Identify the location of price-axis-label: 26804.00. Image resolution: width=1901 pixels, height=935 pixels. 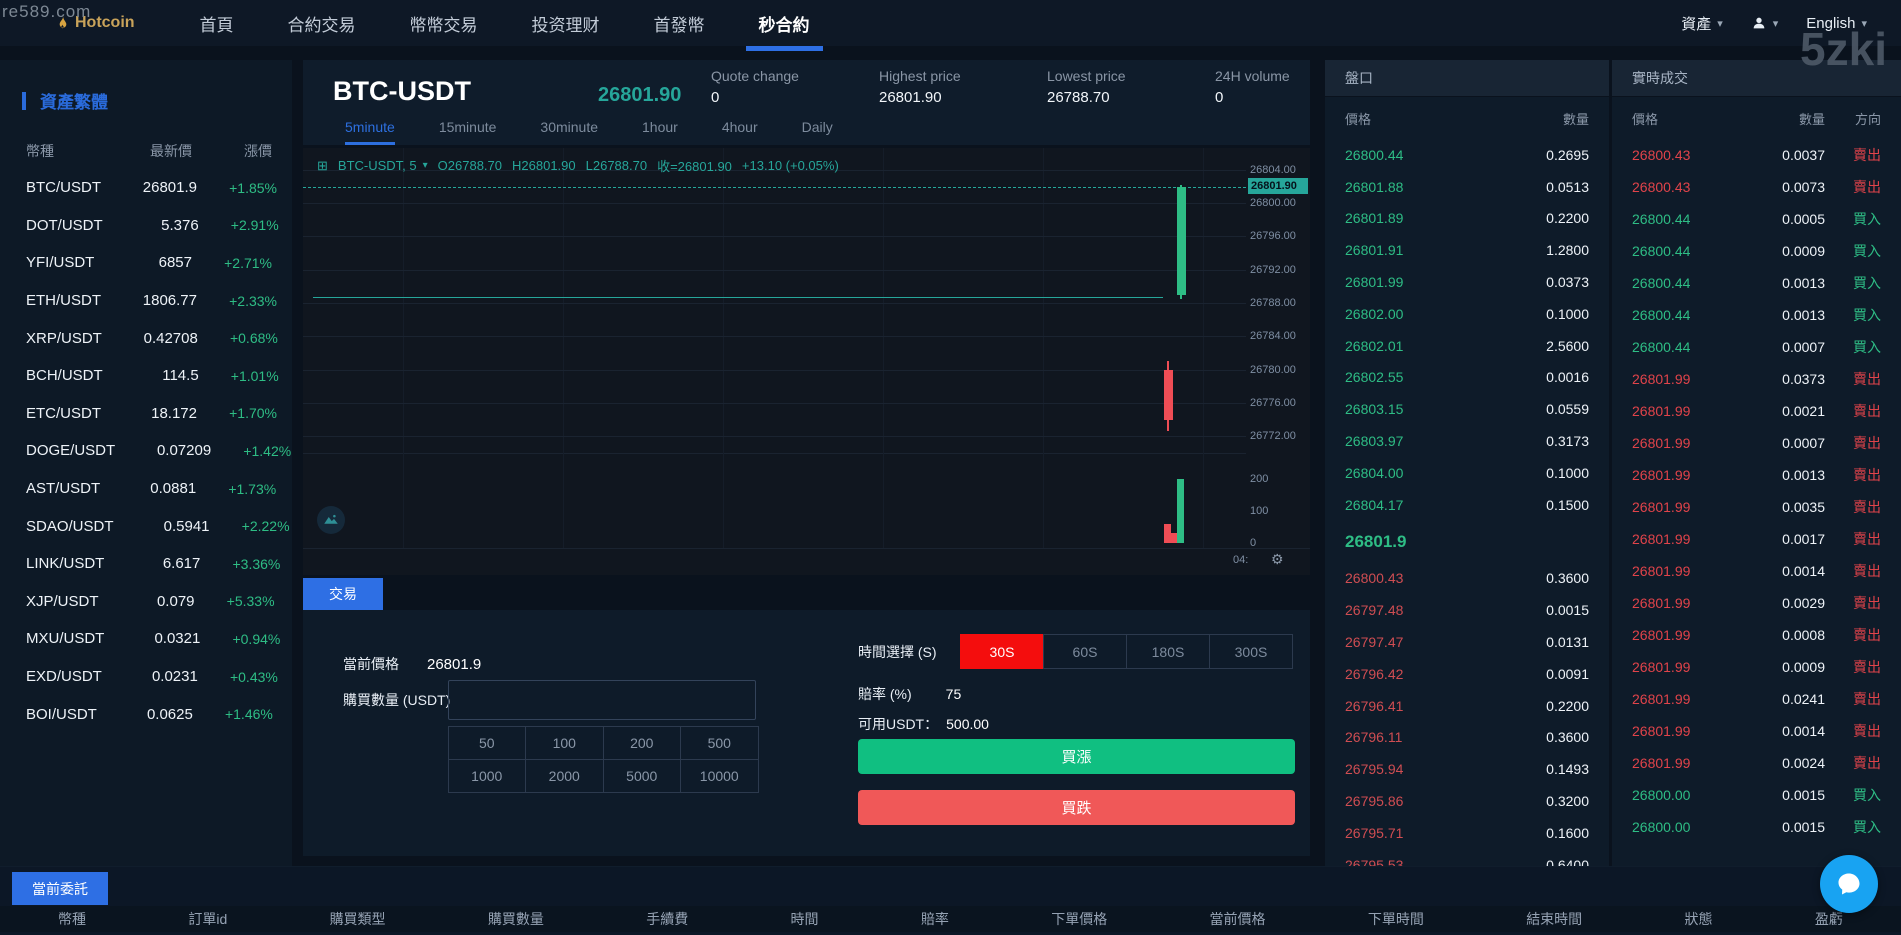
(1273, 169).